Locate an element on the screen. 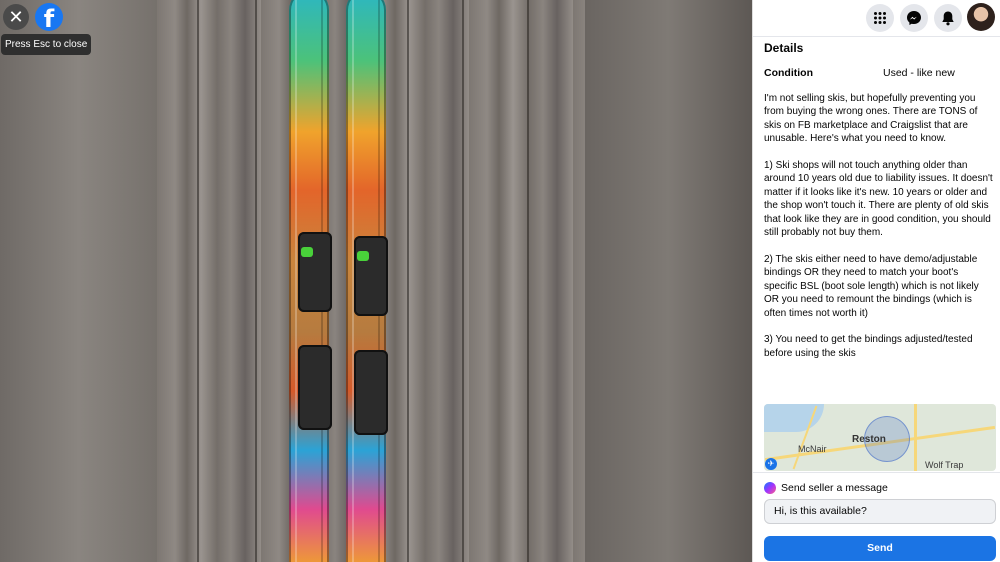  map-label-wolf-trap: Wolf Trap is located at coordinates (944, 465).